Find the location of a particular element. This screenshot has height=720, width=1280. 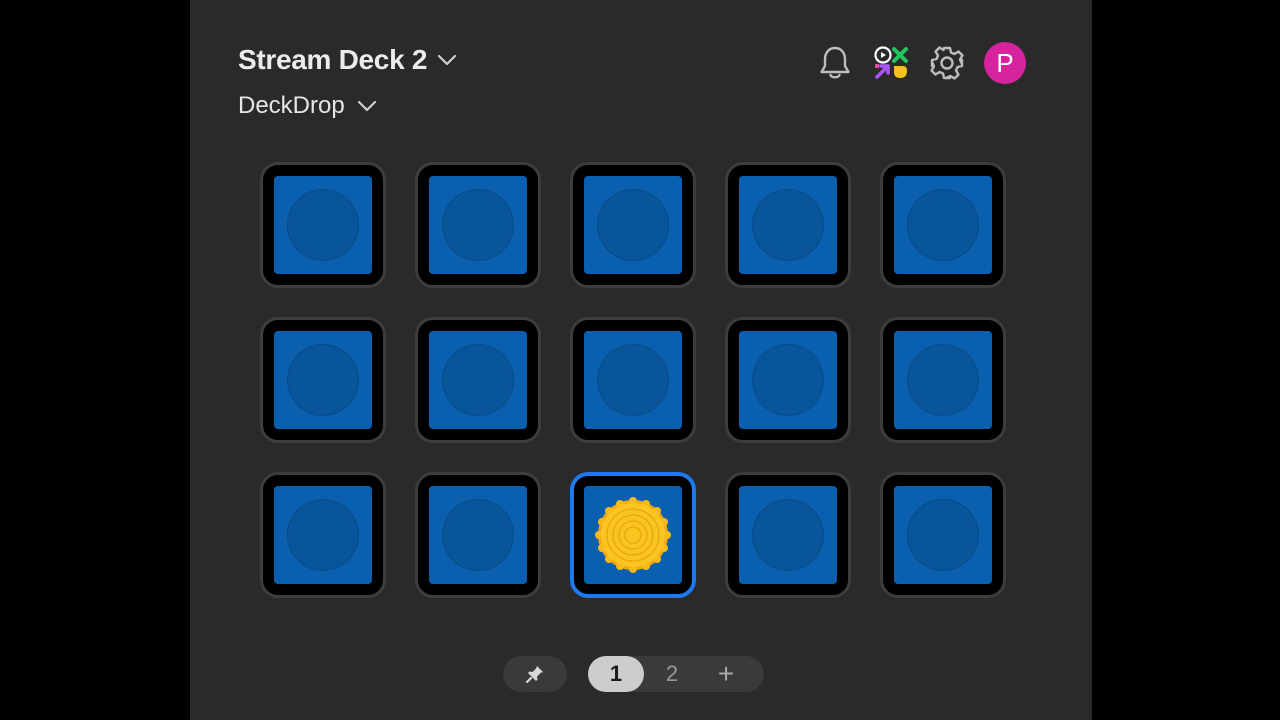

page-tabs: 1 2 + is located at coordinates (676, 674).